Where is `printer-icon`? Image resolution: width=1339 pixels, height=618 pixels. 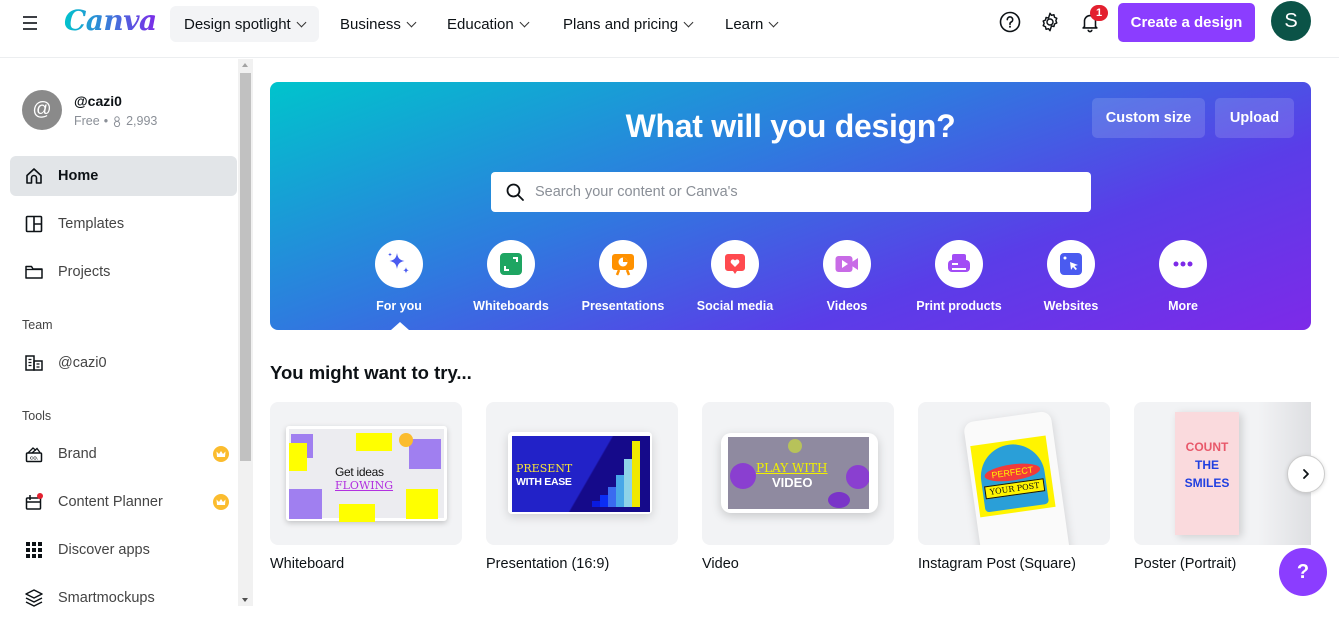
printer-icon is located at coordinates (959, 264).